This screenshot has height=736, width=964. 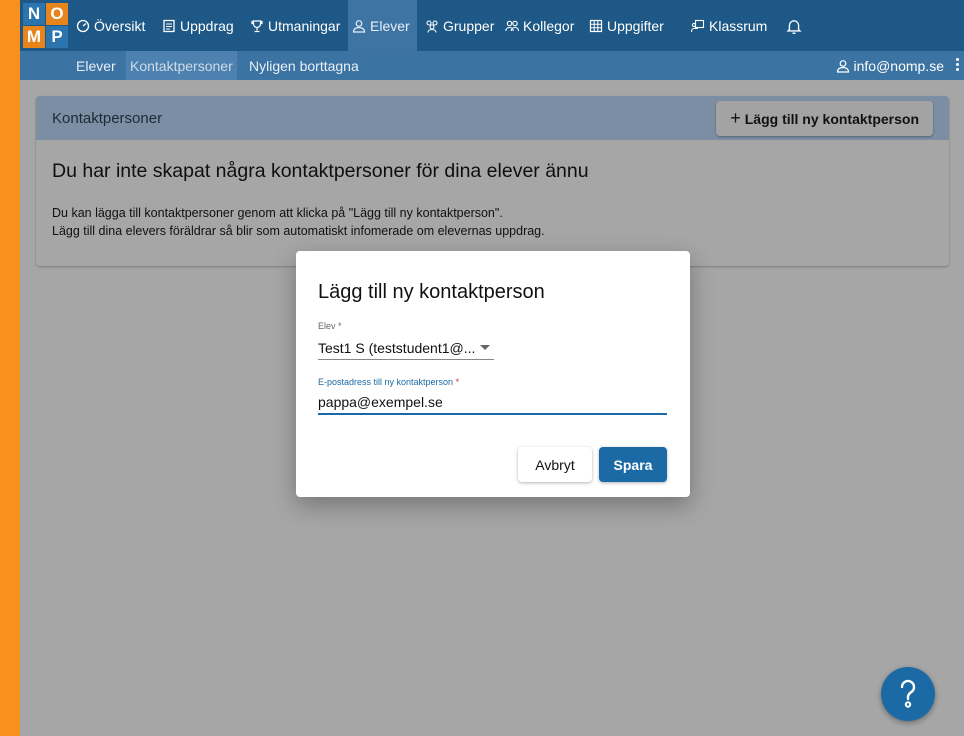 I want to click on nav-item-label: Grupper, so click(x=469, y=25).